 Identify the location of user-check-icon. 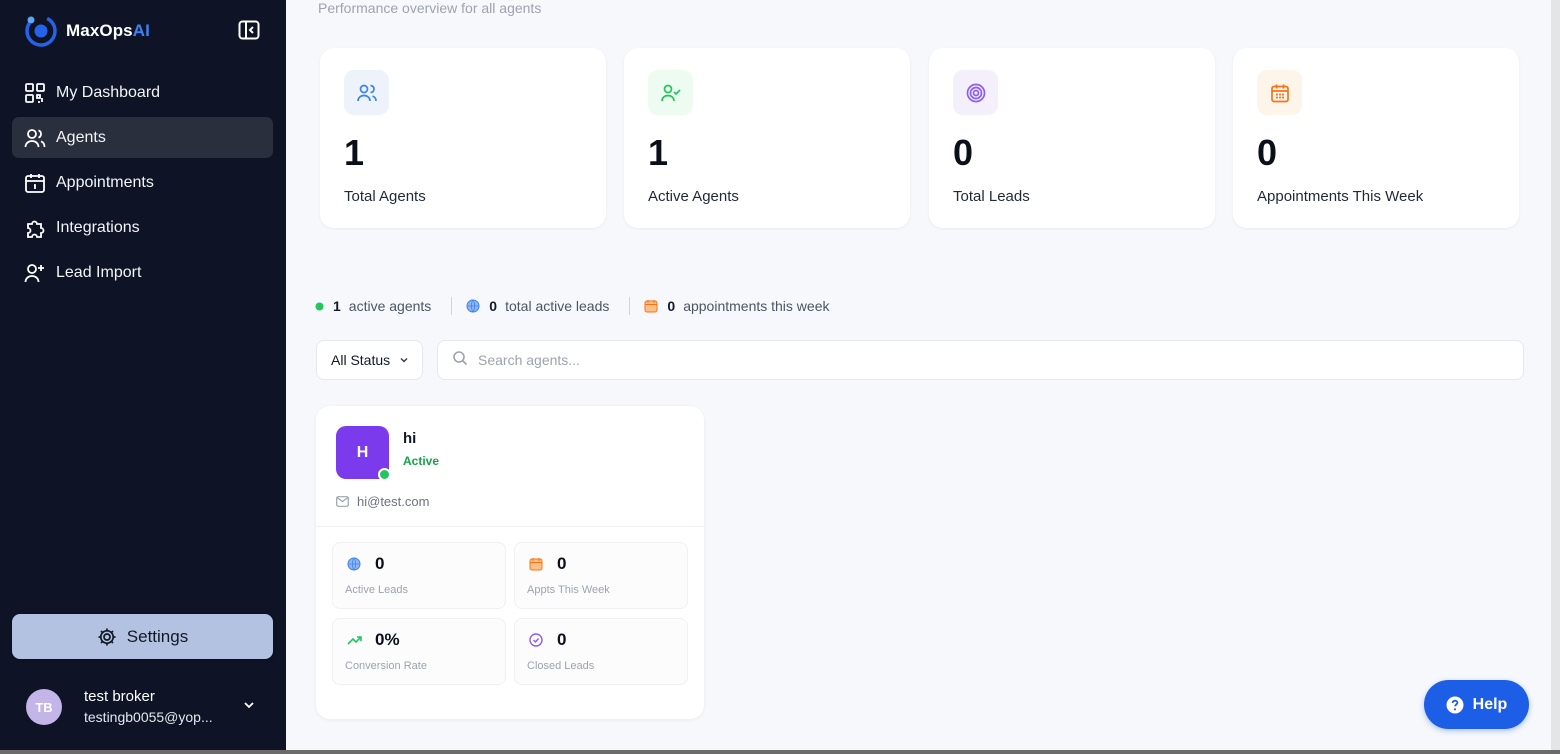
(670, 92).